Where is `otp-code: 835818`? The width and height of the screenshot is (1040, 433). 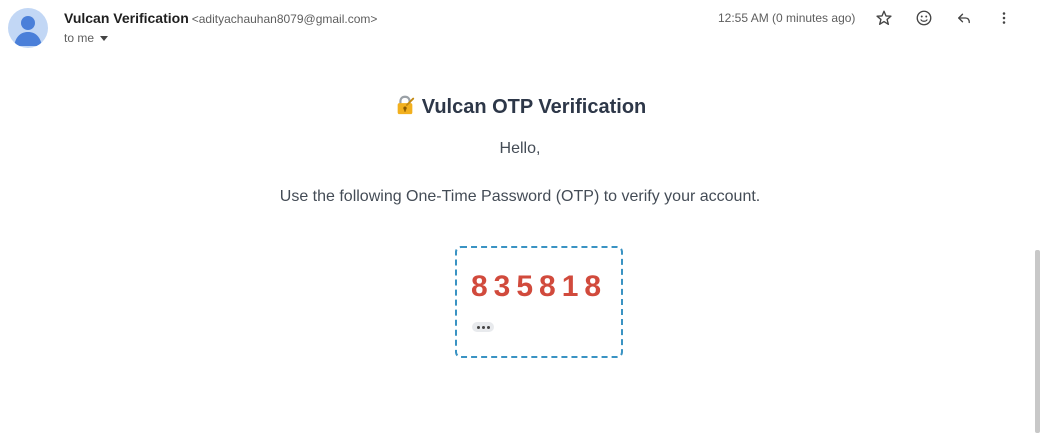 otp-code: 835818 is located at coordinates (539, 287).